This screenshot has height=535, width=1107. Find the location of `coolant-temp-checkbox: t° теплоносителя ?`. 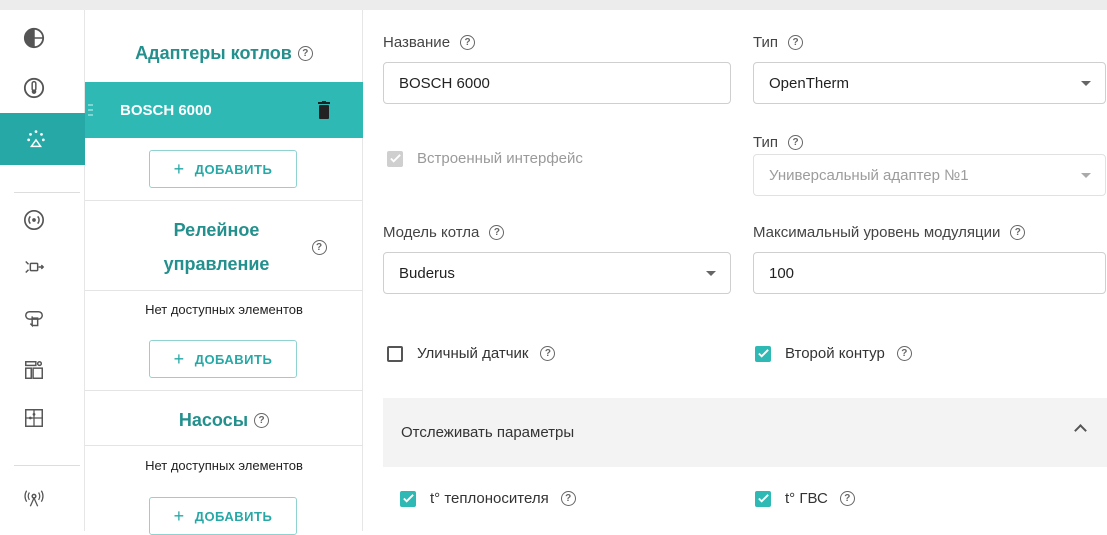

coolant-temp-checkbox: t° теплоносителя ? is located at coordinates (488, 498).